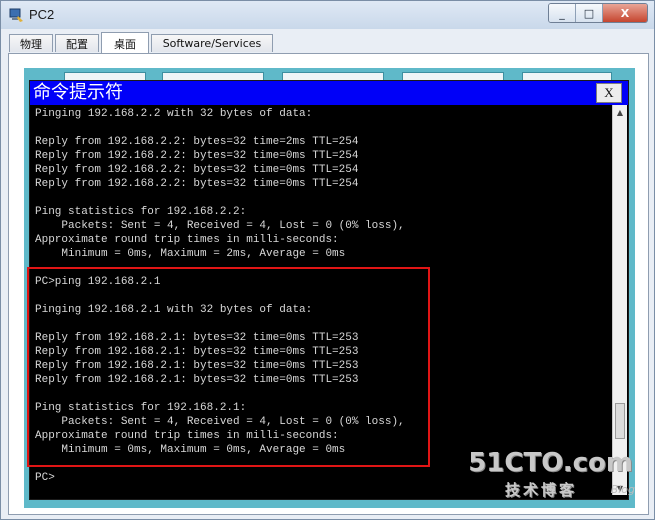 This screenshot has width=655, height=520. I want to click on terminal-line: PC>ping 192.168.2.1, so click(98, 282).